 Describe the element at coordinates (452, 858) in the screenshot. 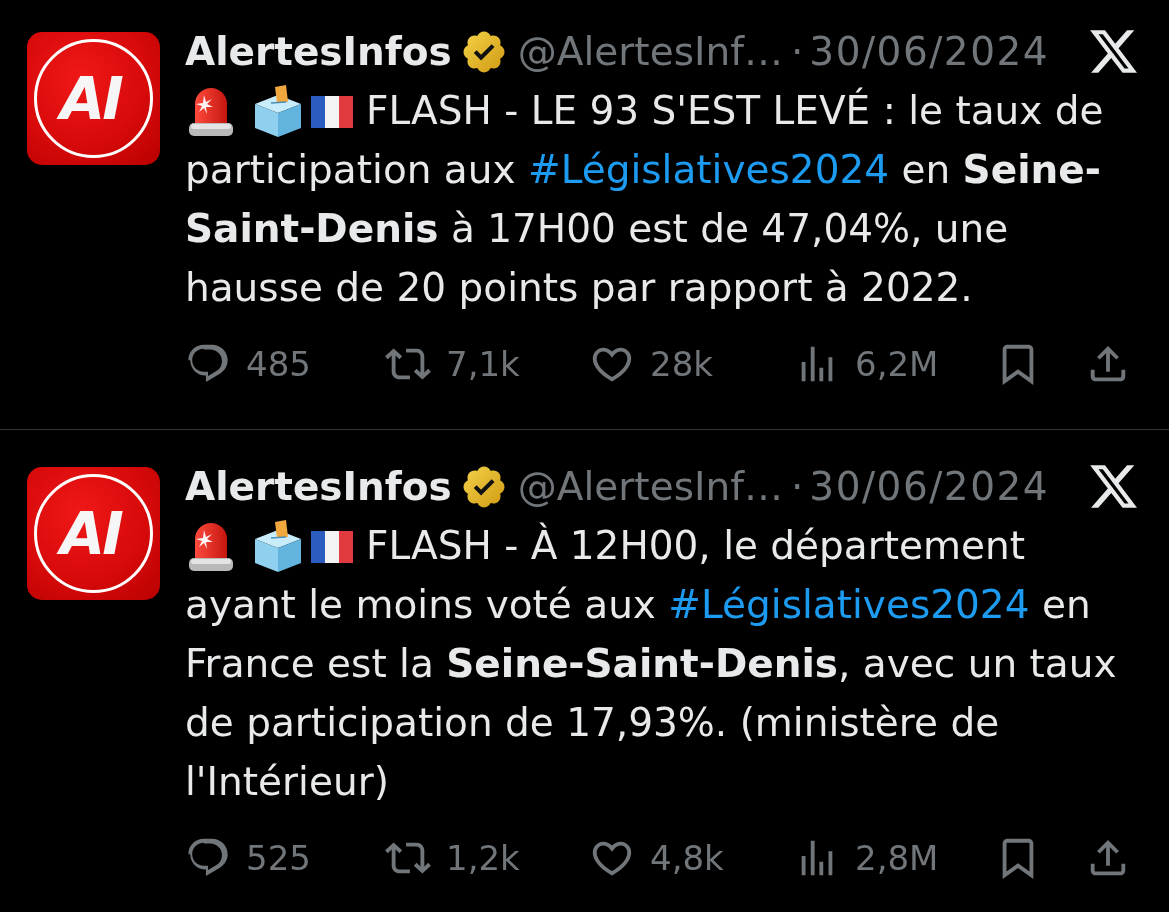

I see `repost-button: 1,2k` at that location.